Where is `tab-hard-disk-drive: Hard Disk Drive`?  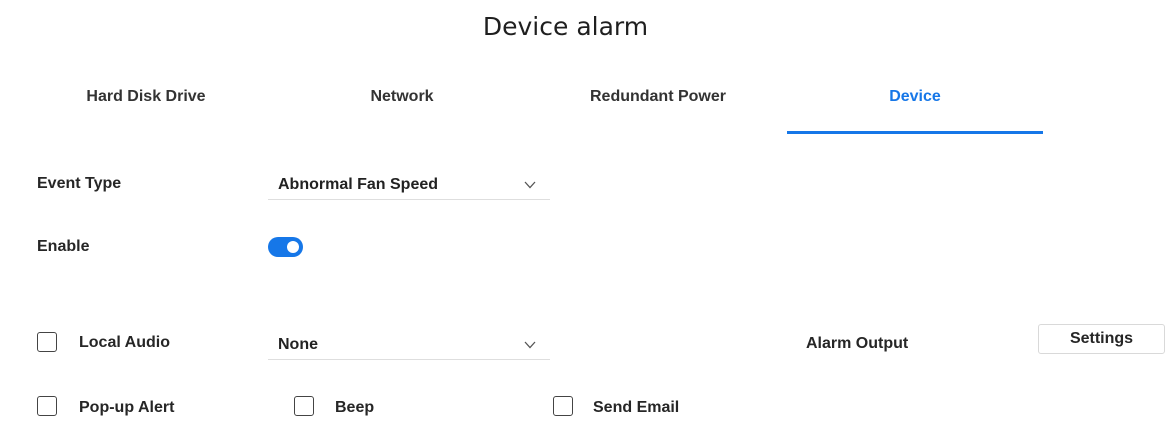
tab-hard-disk-drive: Hard Disk Drive is located at coordinates (146, 97).